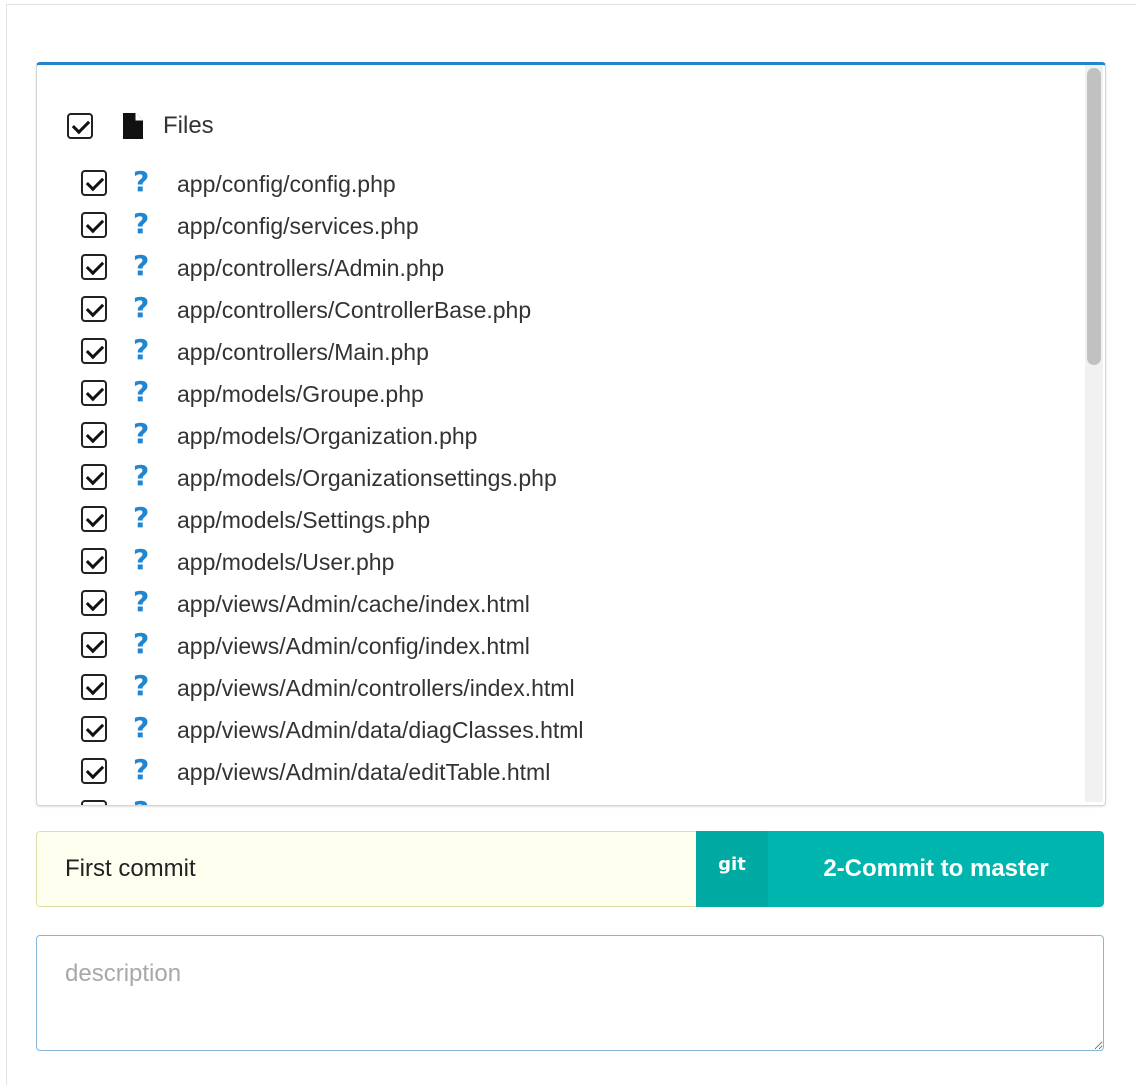 This screenshot has width=1136, height=1085. Describe the element at coordinates (367, 126) in the screenshot. I see `files-root-row: Files` at that location.